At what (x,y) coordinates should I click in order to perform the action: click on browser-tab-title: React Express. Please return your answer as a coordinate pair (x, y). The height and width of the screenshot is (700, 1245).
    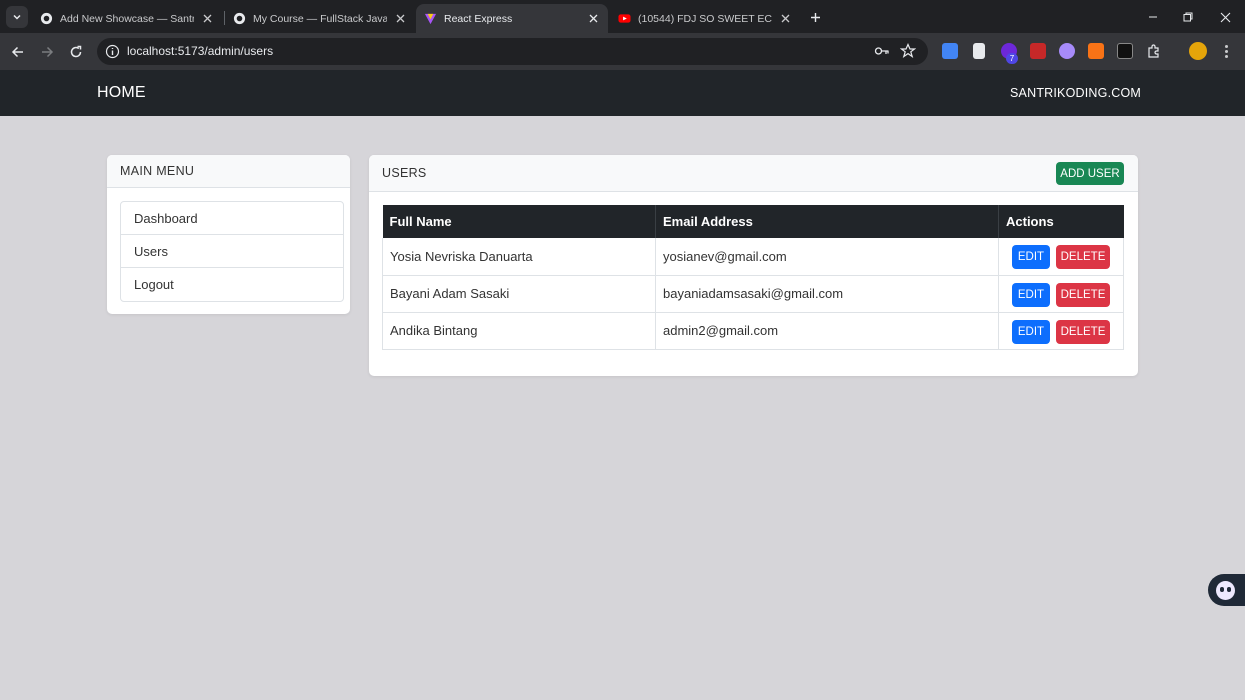
    Looking at the image, I should click on (478, 18).